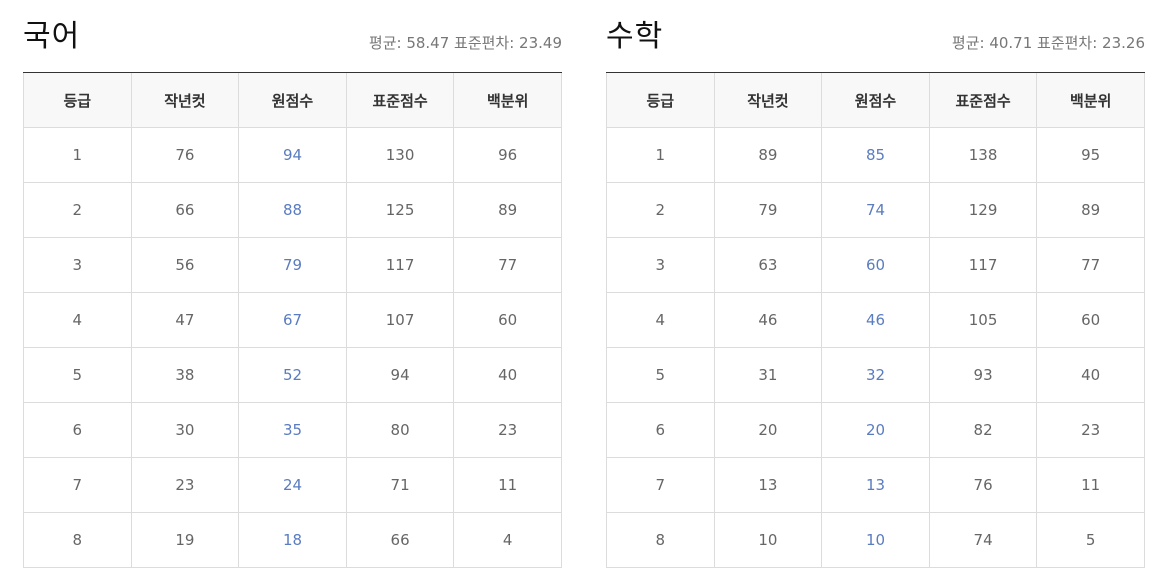 The width and height of the screenshot is (1156, 580). I want to click on table-row: 2 79 74 129 89, so click(875, 210).